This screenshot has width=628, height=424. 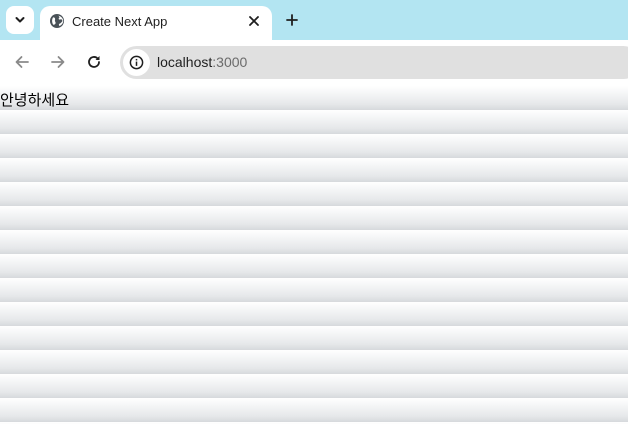 I want to click on url-port: :3000, so click(x=230, y=62).